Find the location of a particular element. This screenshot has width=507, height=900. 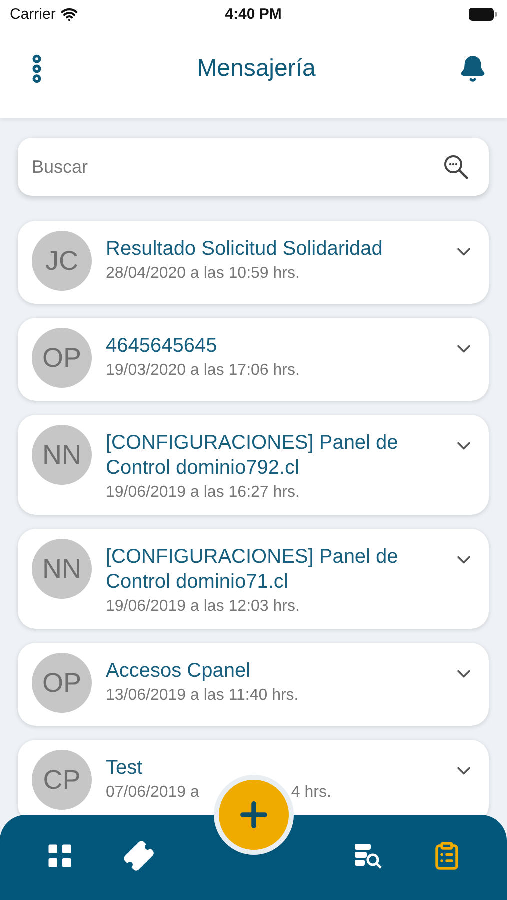

message-date: 13/06/2019 a las 11:40 hrs. is located at coordinates (202, 696).